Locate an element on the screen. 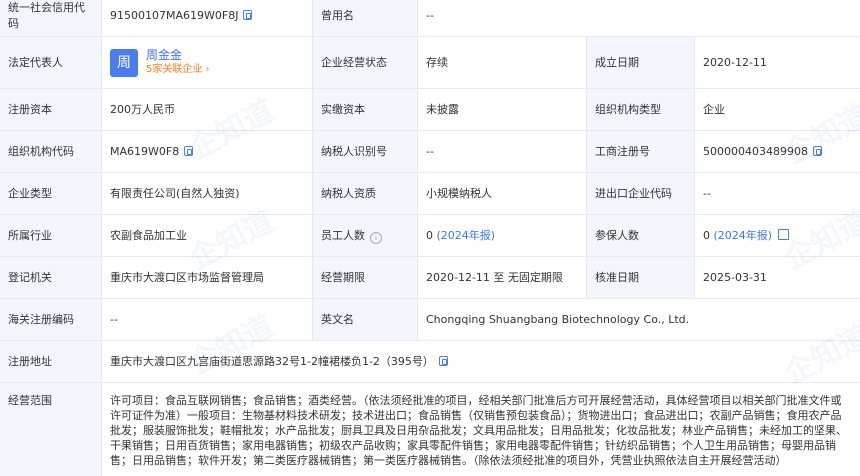  customs-code-label: 海关注册编码 is located at coordinates (51, 319).